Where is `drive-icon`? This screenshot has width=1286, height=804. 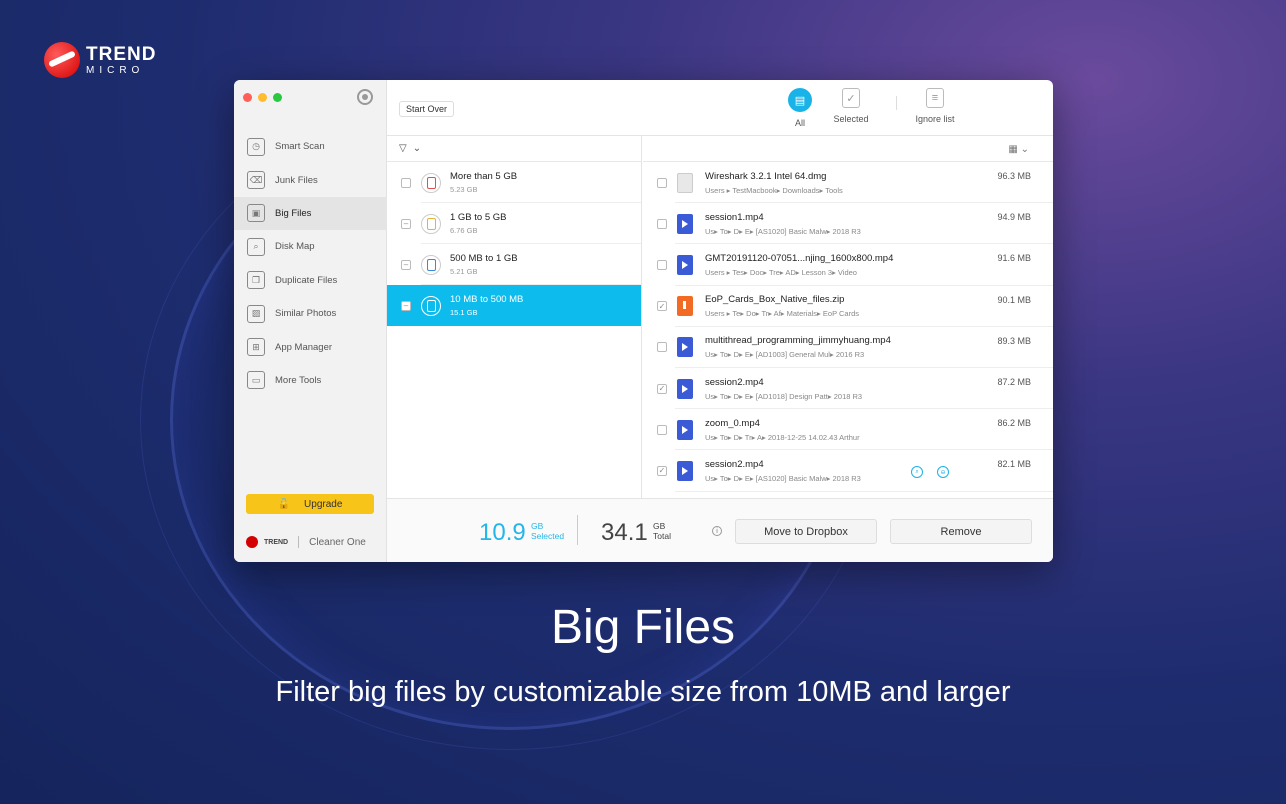 drive-icon is located at coordinates (431, 264).